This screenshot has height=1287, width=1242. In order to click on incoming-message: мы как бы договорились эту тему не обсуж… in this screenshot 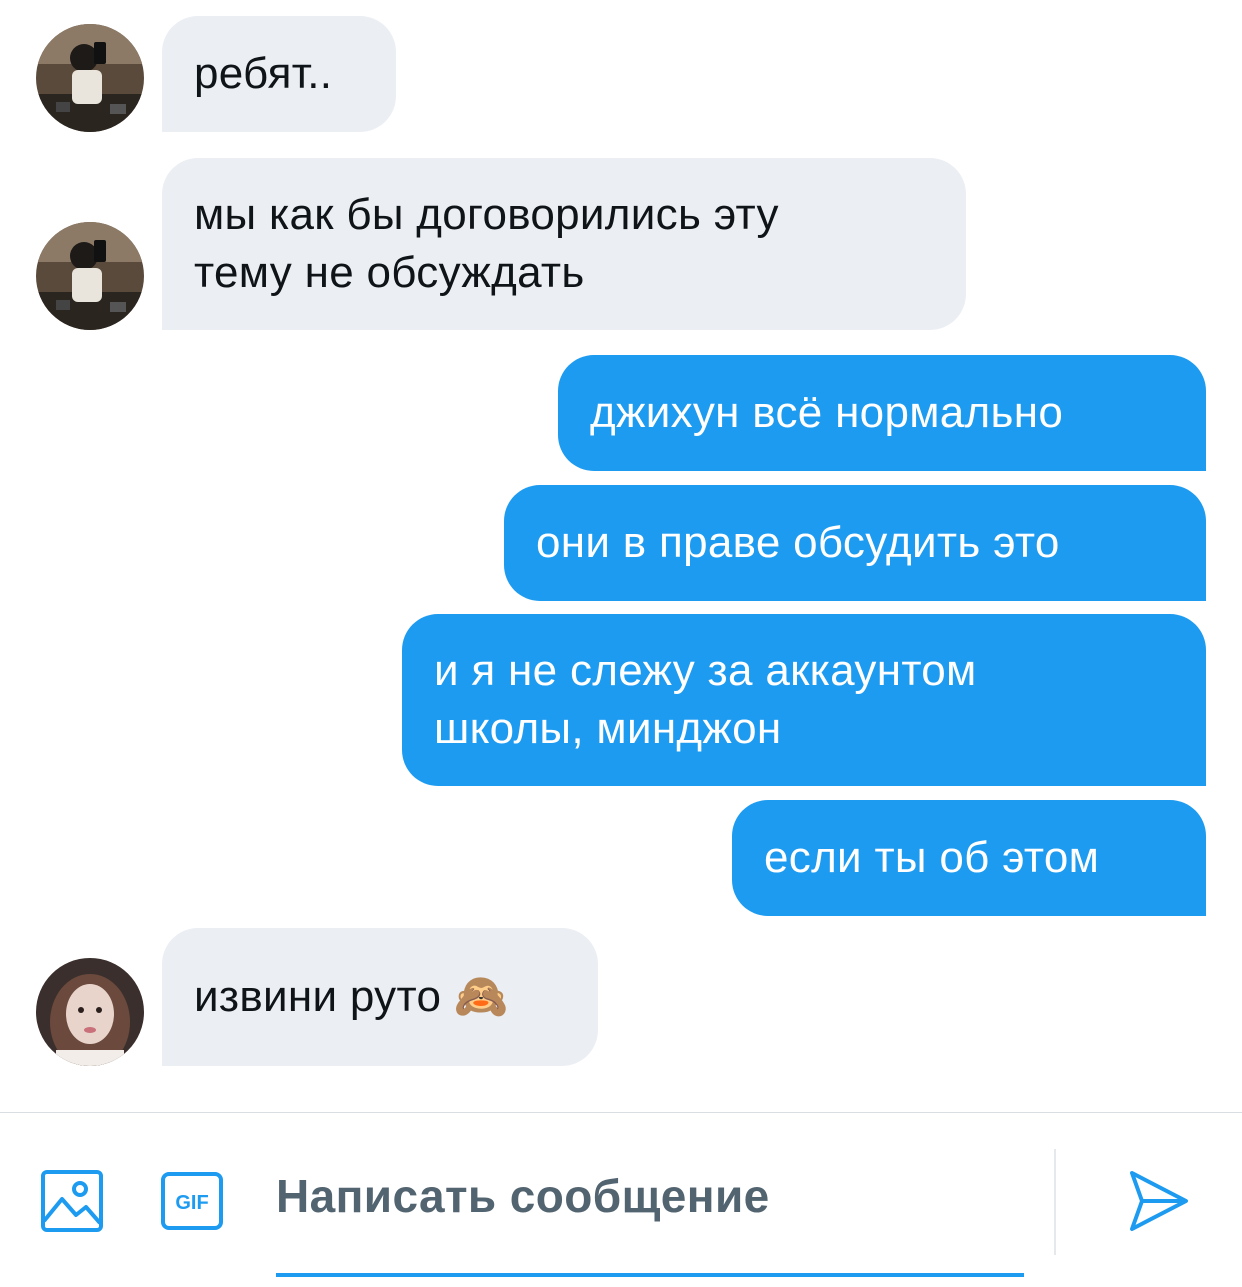, I will do `click(564, 244)`.